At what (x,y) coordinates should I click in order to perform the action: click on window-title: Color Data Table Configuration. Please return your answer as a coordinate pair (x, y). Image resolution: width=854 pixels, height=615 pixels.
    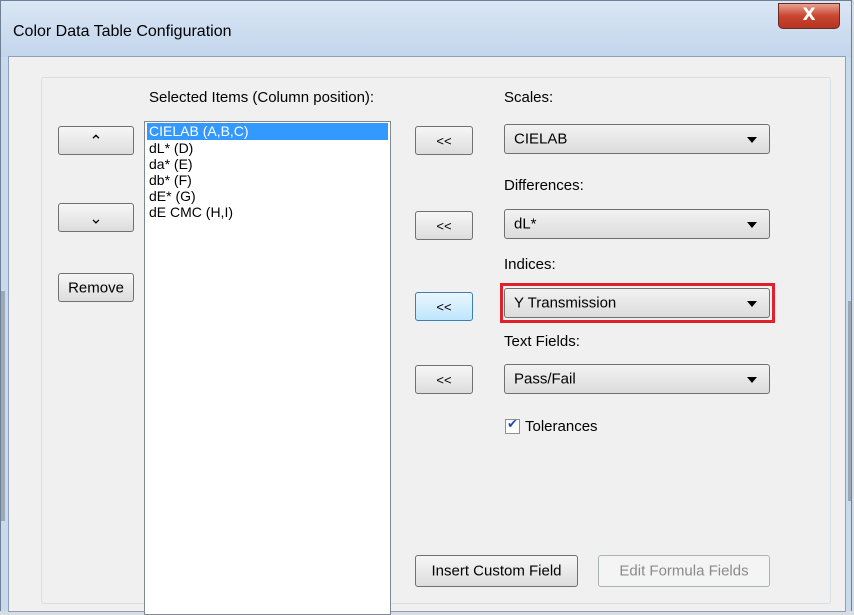
    Looking at the image, I should click on (122, 31).